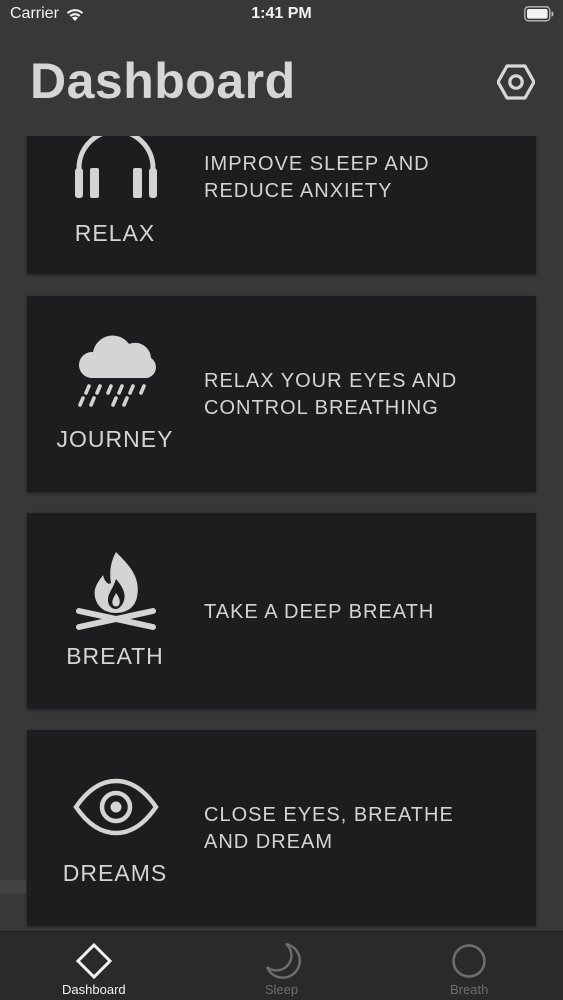  I want to click on card-icon-area: JOURNEY, so click(115, 394).